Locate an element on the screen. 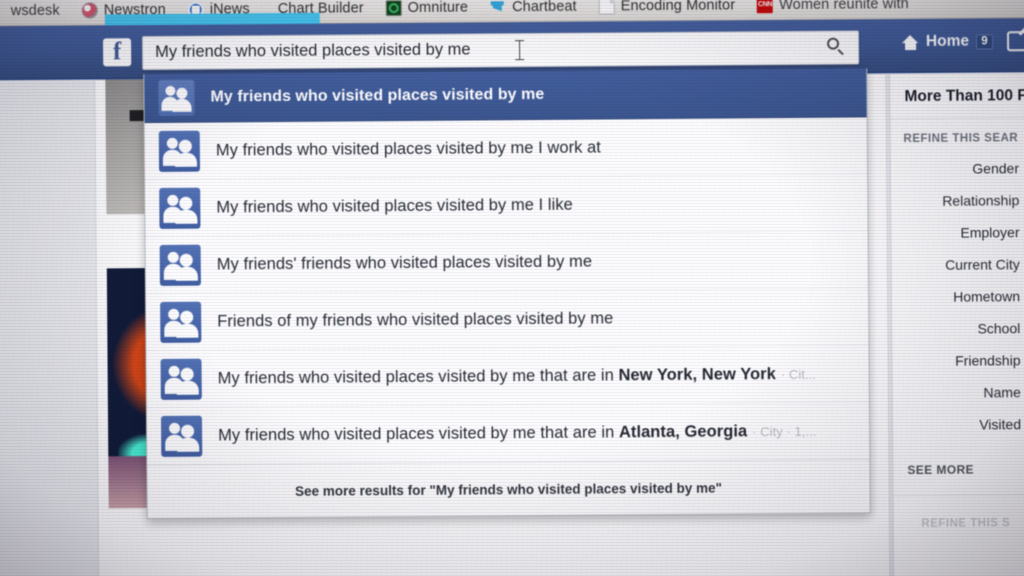  bookmark-omniture: Omniture is located at coordinates (427, 10).